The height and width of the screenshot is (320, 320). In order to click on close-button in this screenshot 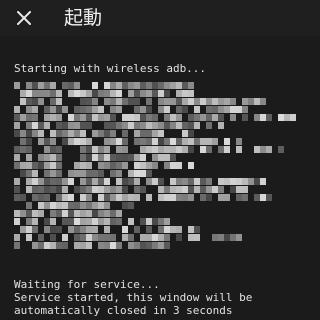, I will do `click(24, 18)`.